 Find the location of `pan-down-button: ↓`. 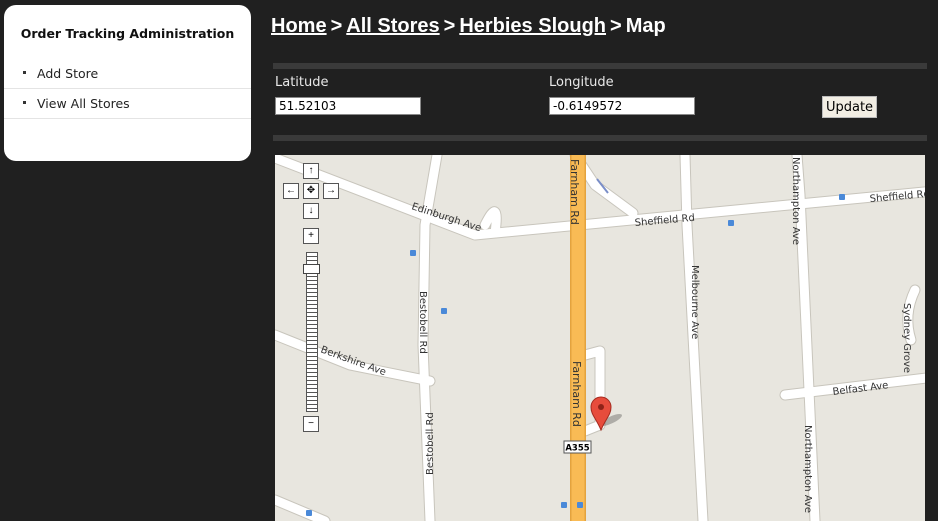

pan-down-button: ↓ is located at coordinates (311, 211).